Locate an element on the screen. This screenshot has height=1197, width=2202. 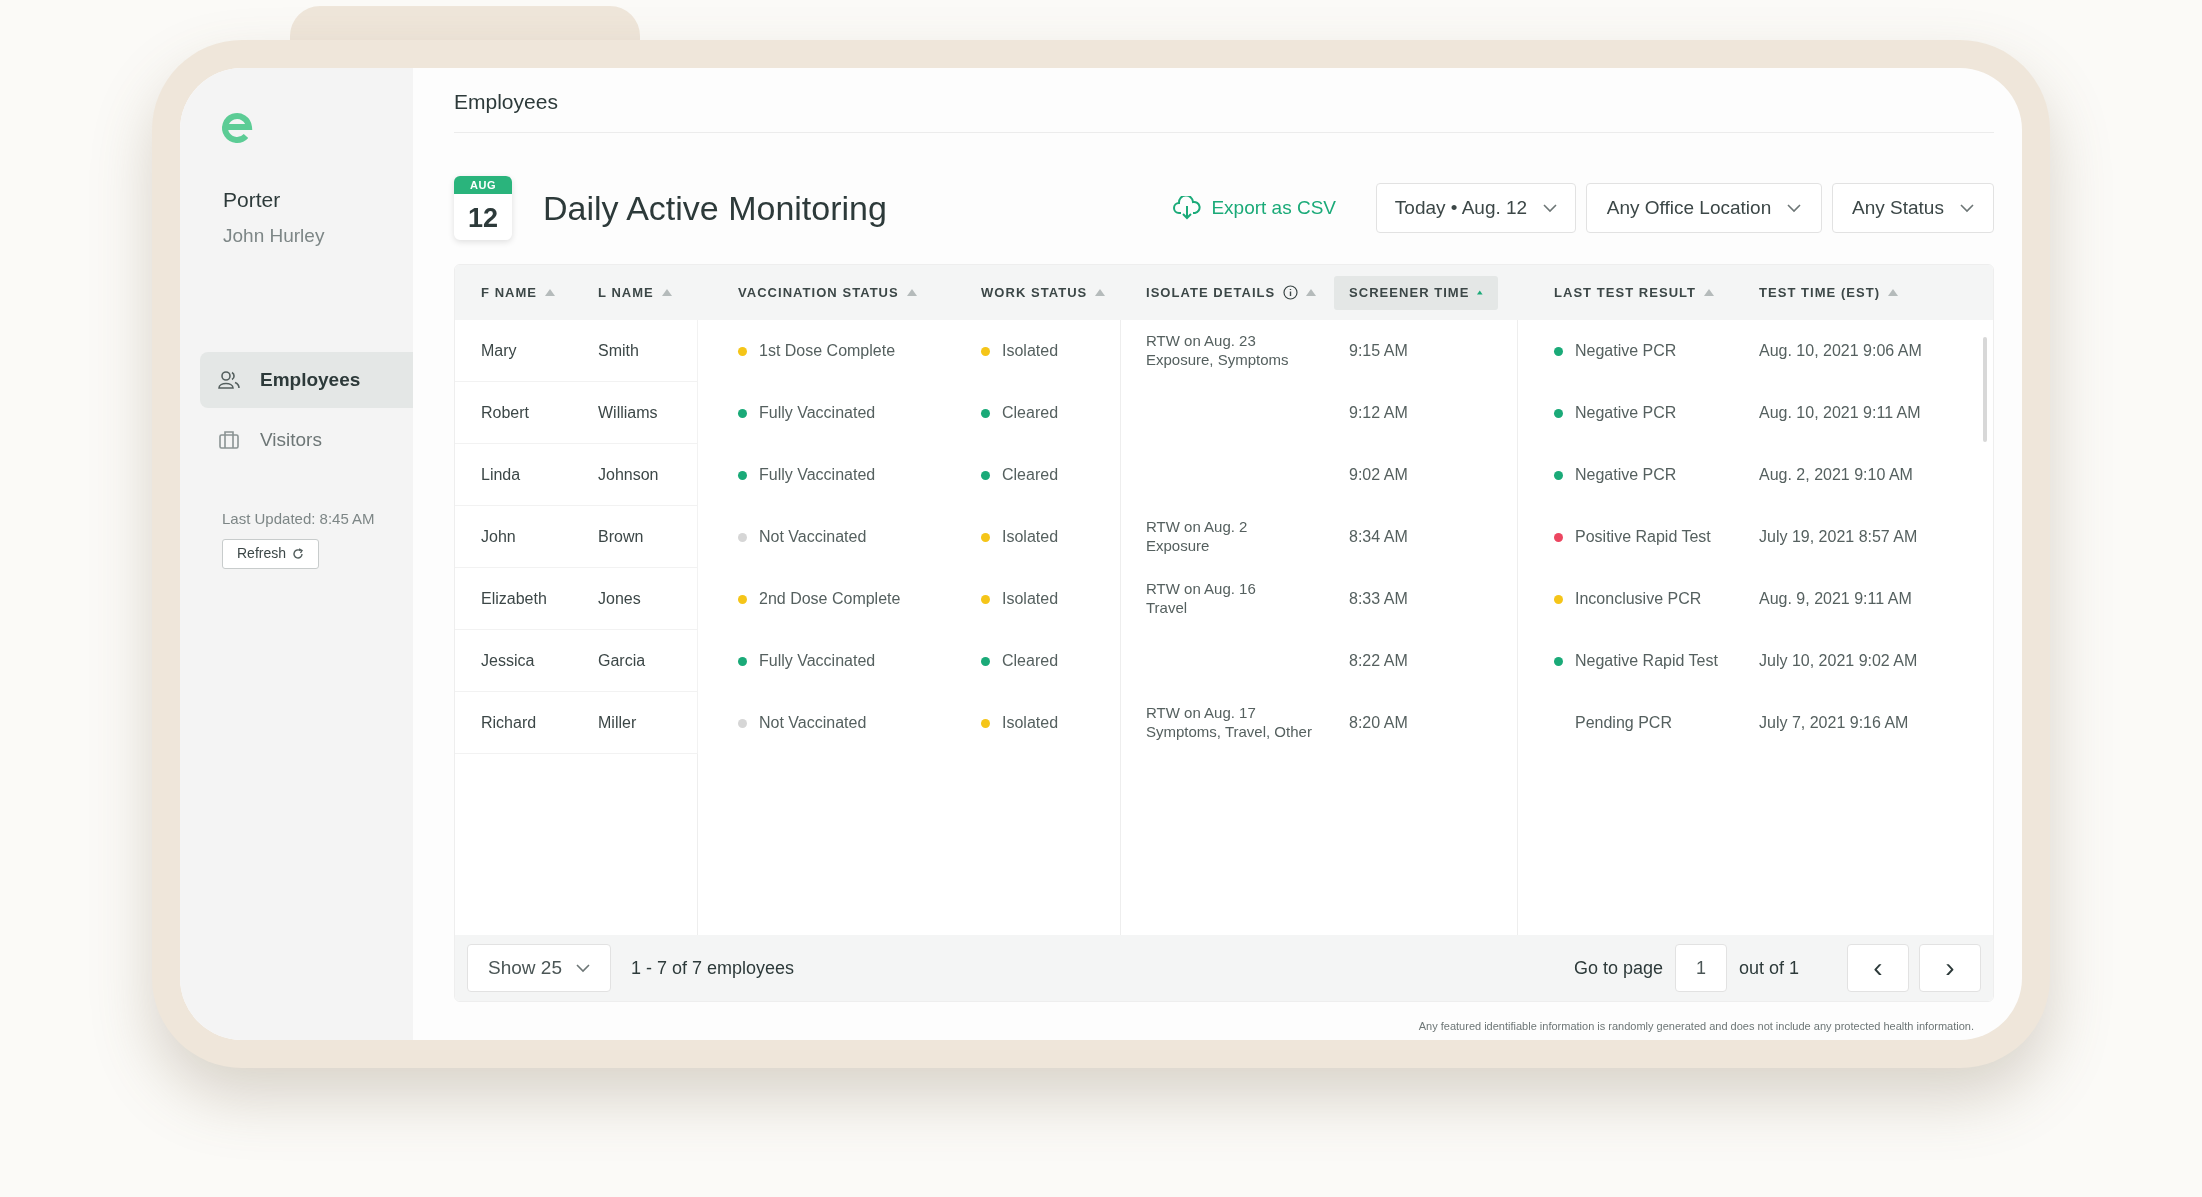
previous-page-button: ‹ is located at coordinates (1878, 968).